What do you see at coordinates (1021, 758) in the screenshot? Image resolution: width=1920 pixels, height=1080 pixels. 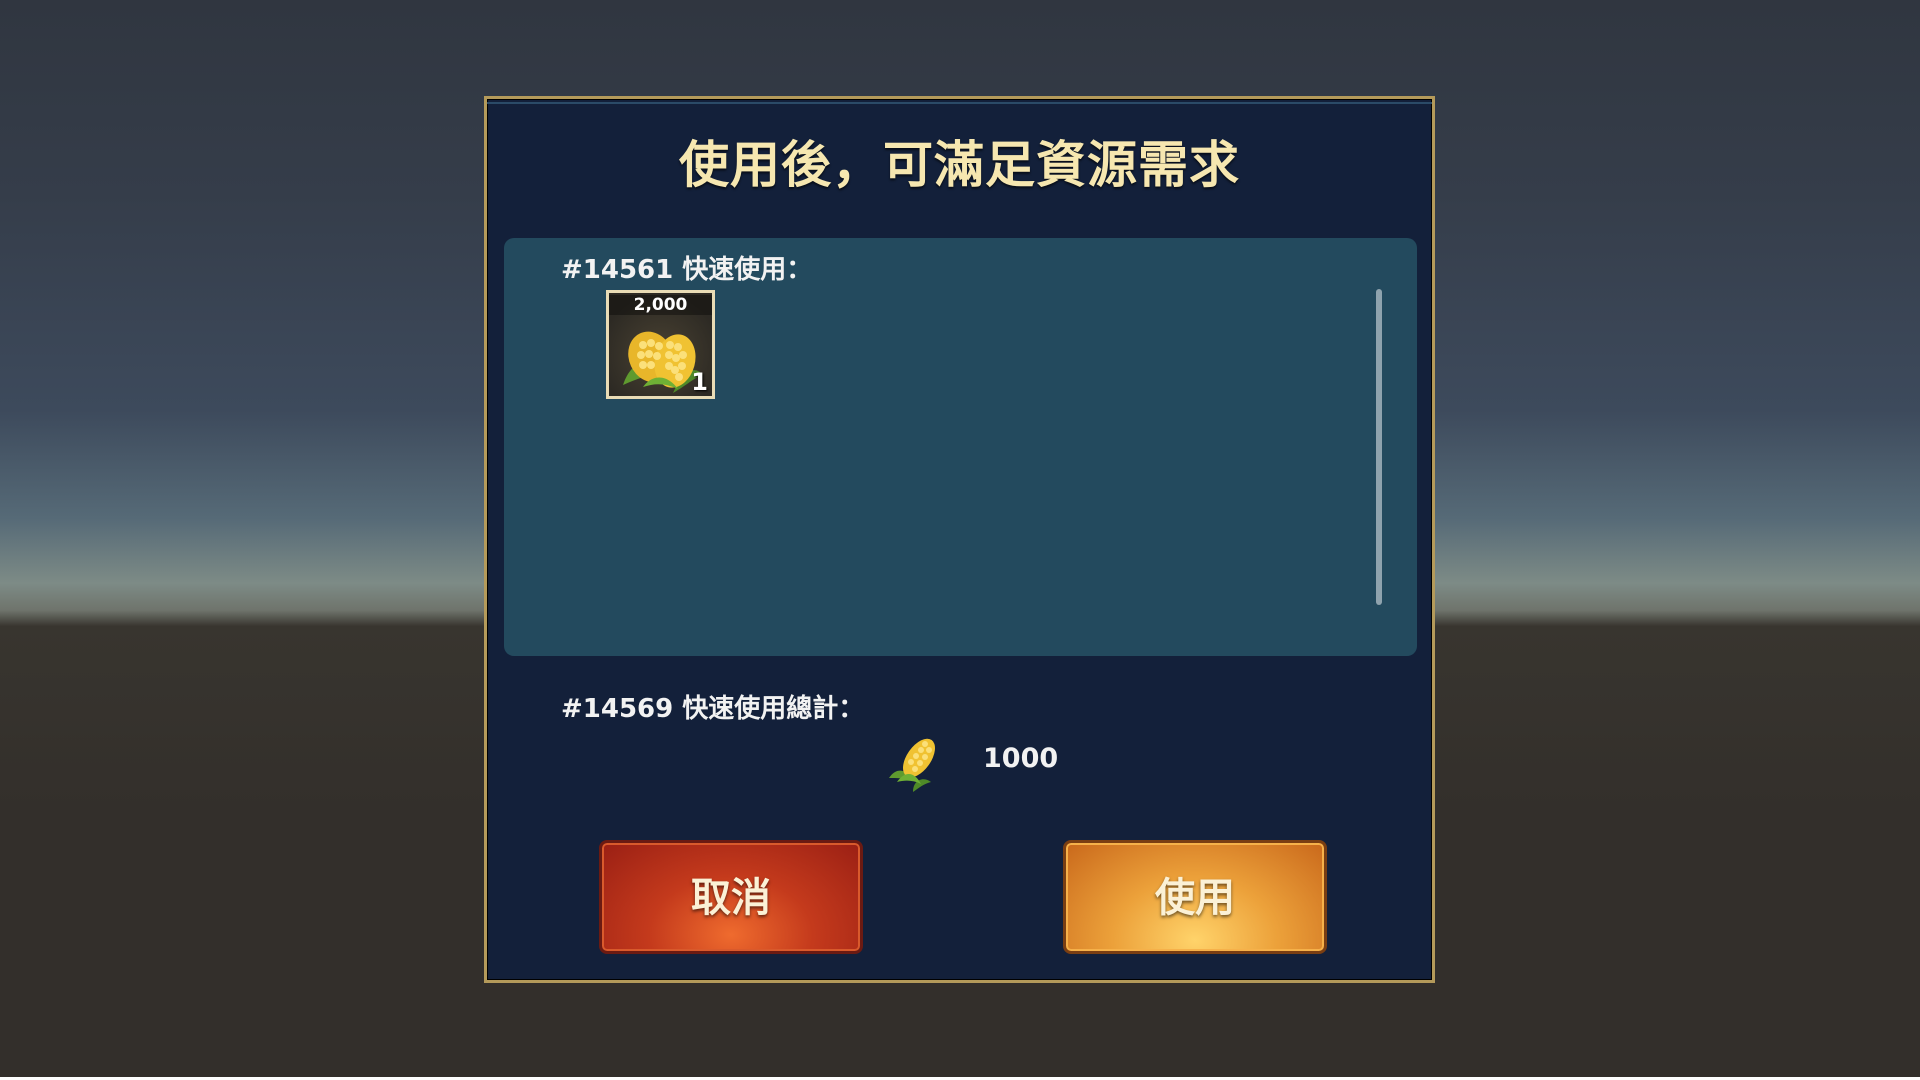 I see `totals-value: 1000` at bounding box center [1021, 758].